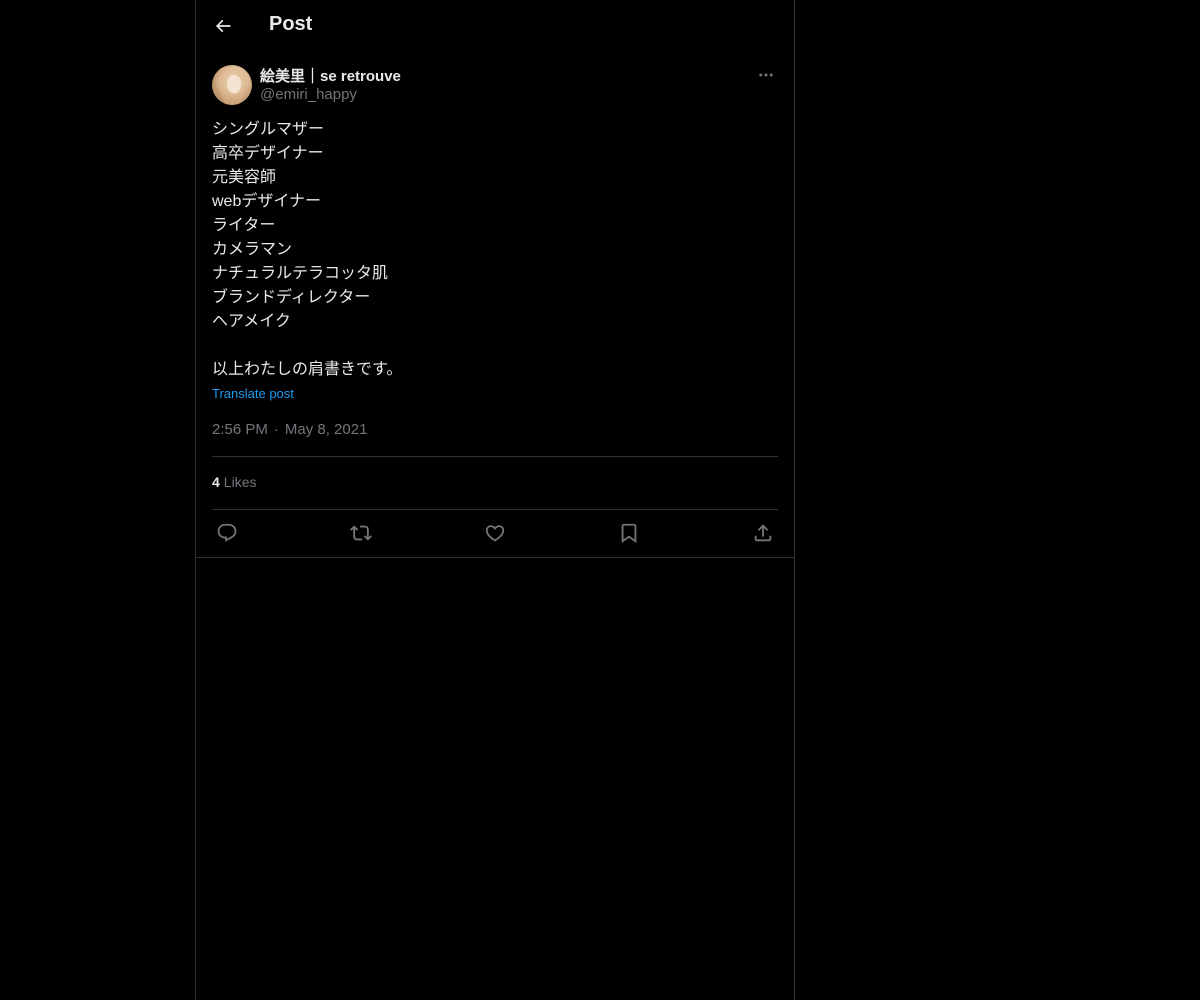 This screenshot has width=1200, height=1000. Describe the element at coordinates (252, 249) in the screenshot. I see `post-body-line: カメラマン` at that location.